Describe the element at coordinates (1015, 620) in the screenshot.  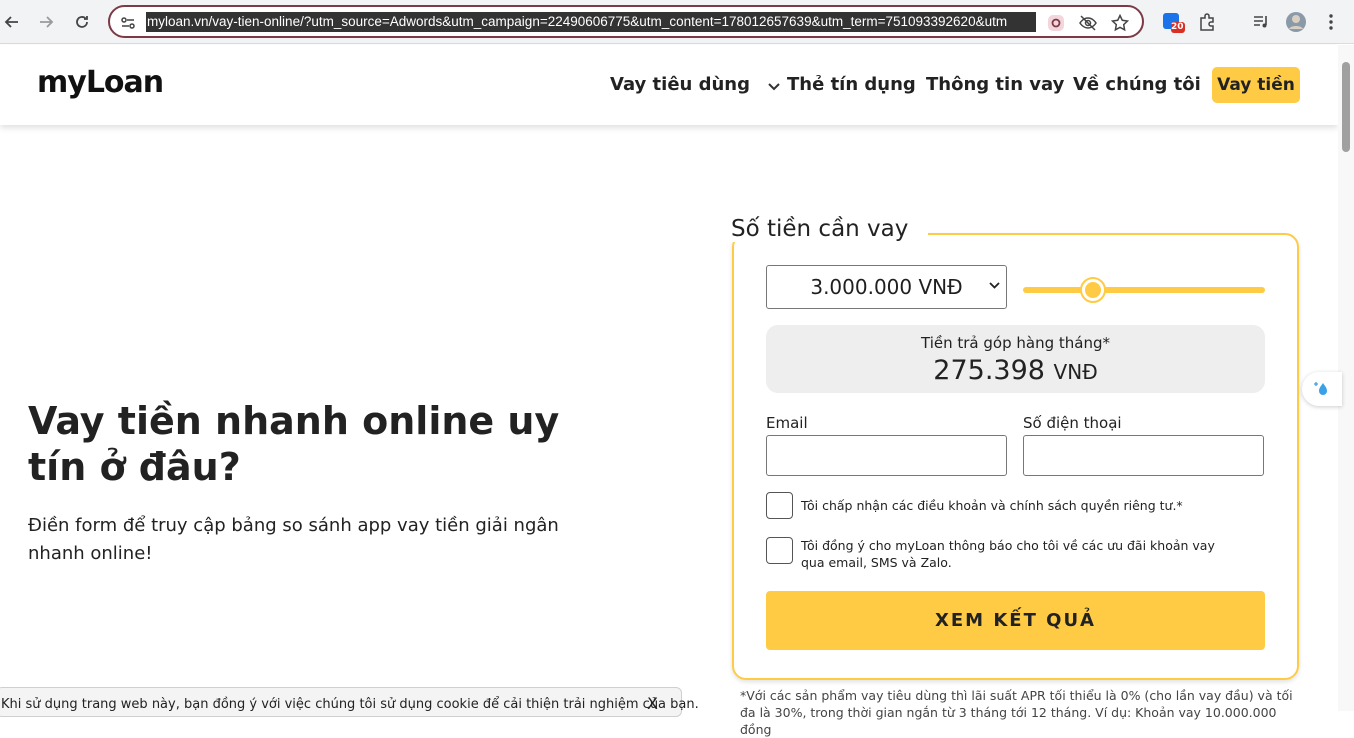
I see `view-results-button: XEM KẾT QUẢ` at that location.